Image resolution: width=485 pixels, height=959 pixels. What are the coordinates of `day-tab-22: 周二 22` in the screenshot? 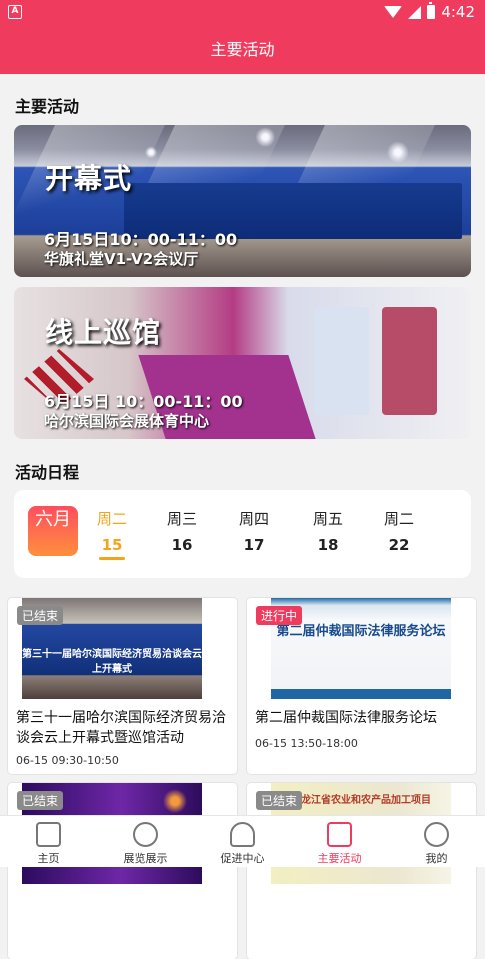 It's located at (399, 531).